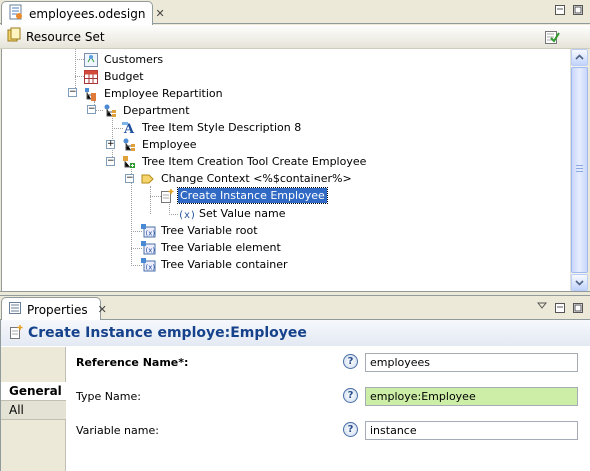  I want to click on view-menu-icon, so click(542, 307).